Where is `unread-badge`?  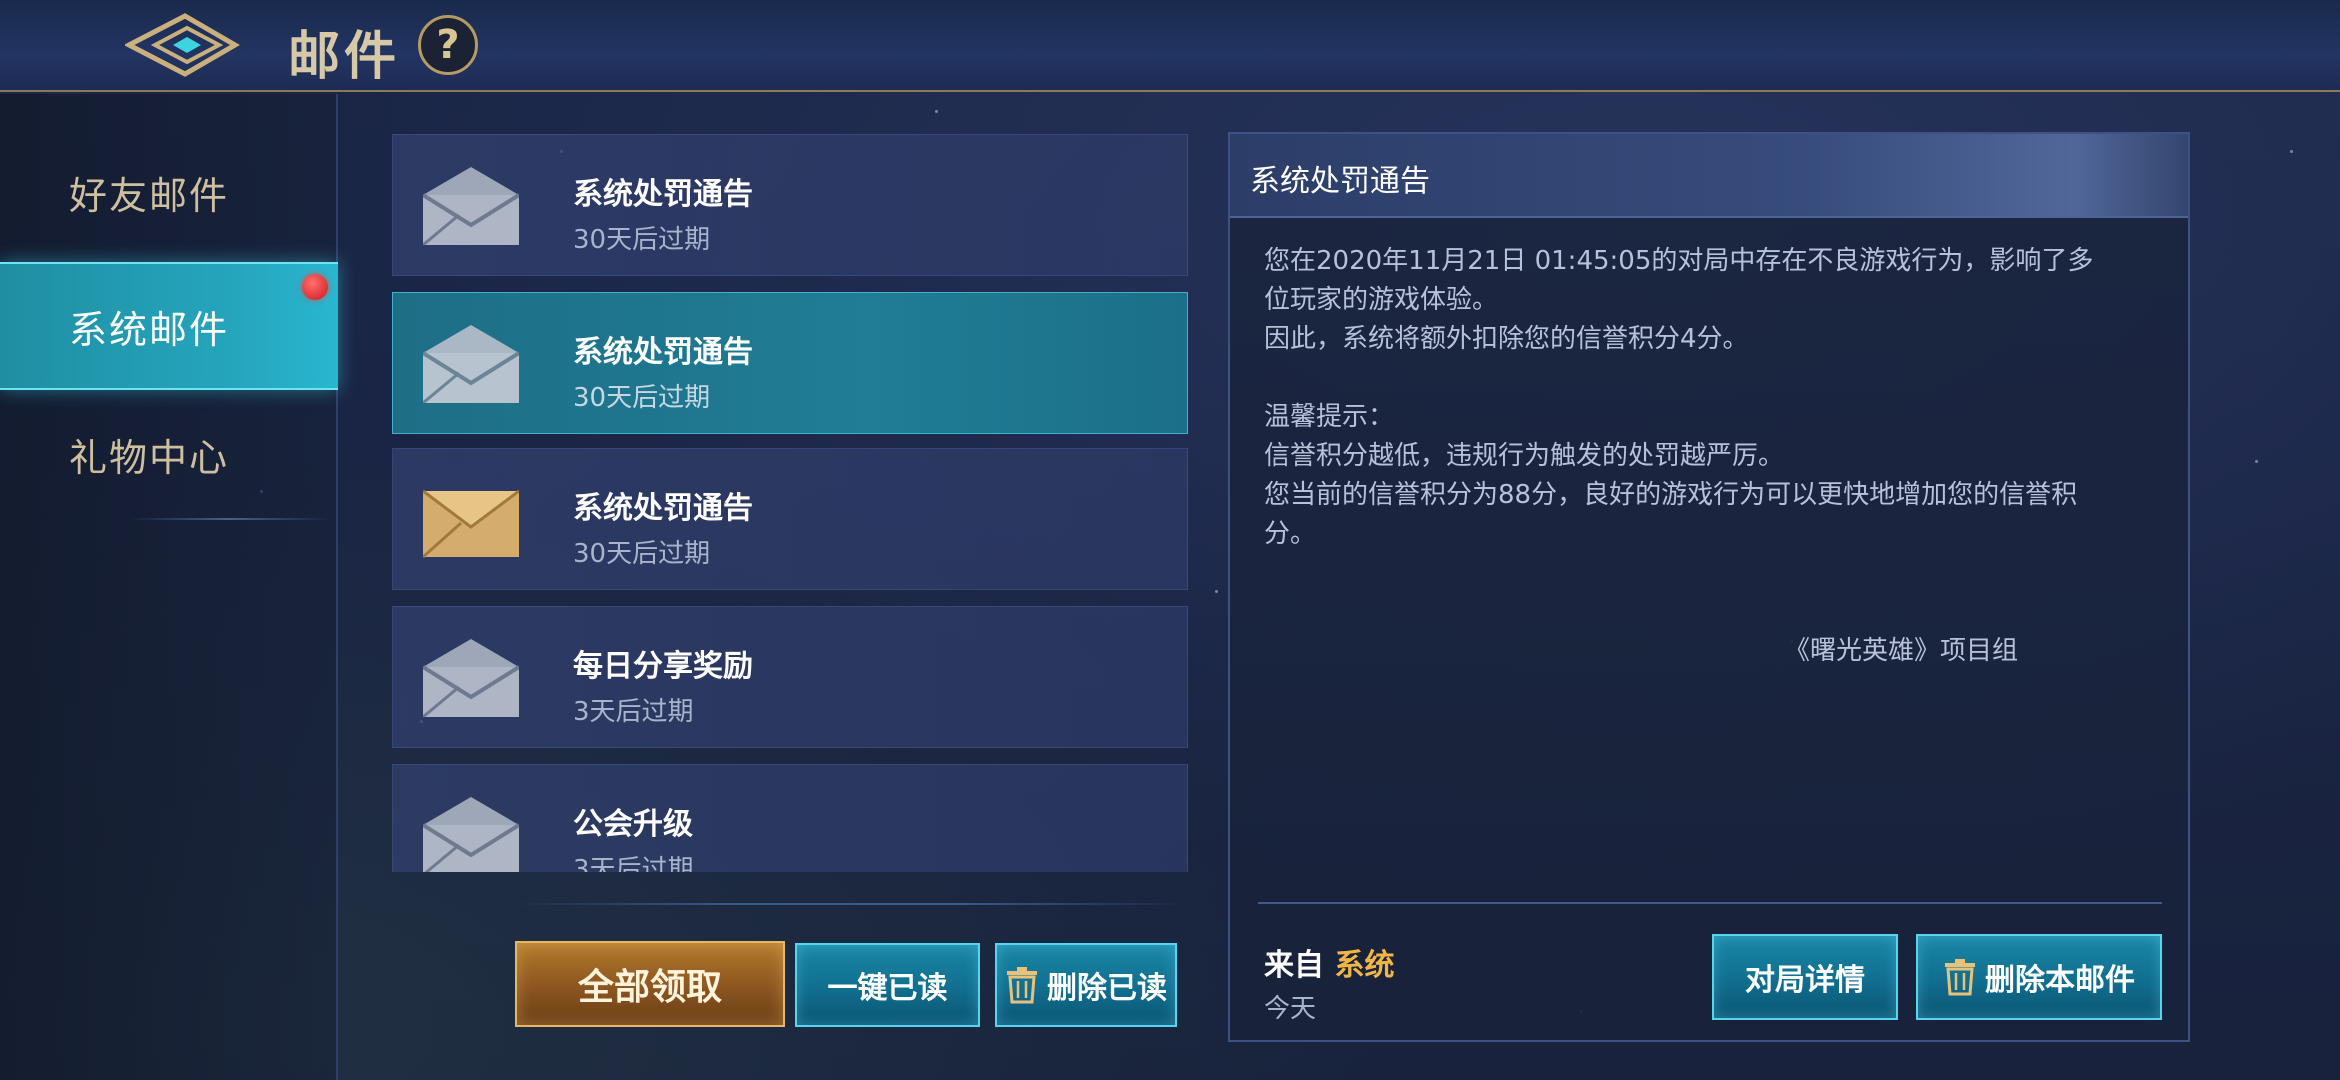
unread-badge is located at coordinates (315, 287).